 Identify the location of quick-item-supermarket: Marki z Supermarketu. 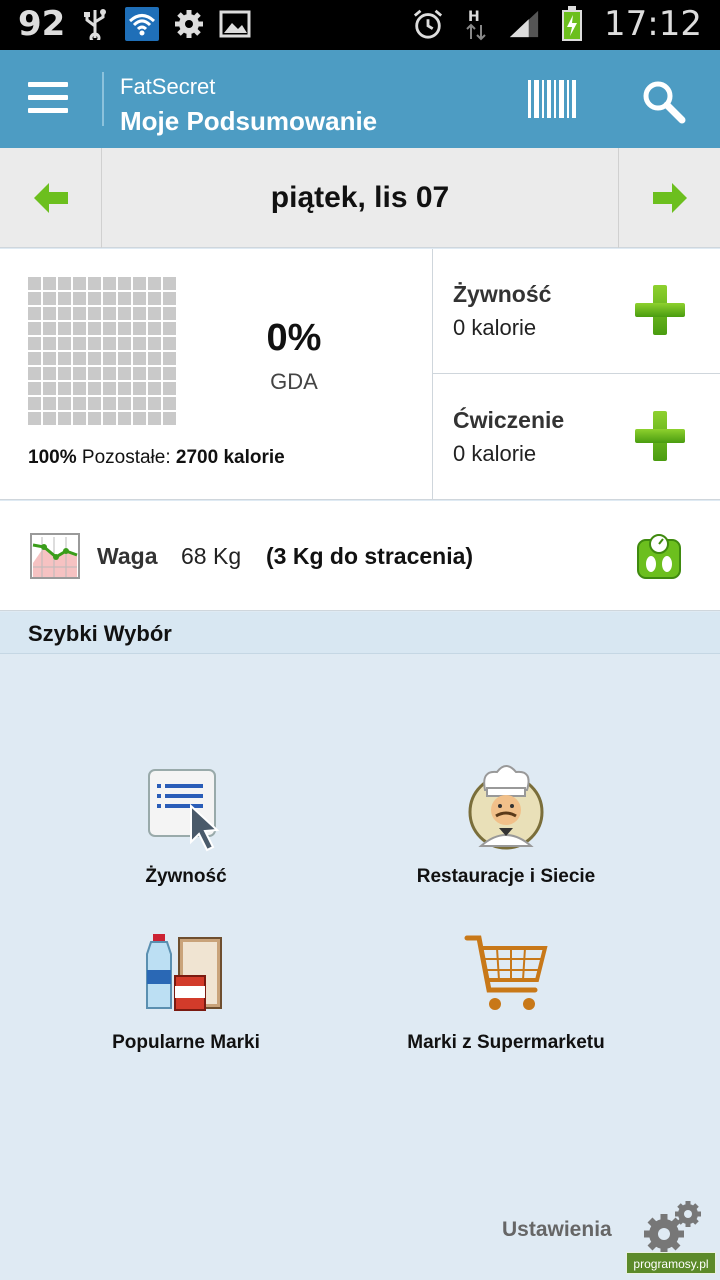
(506, 991).